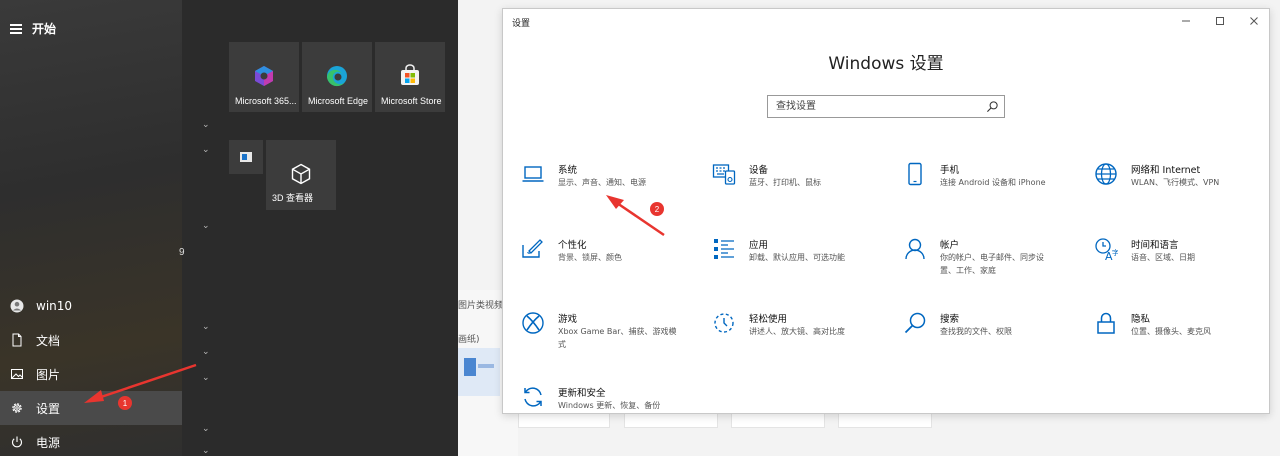  What do you see at coordinates (873, 106) in the screenshot?
I see `search-input` at bounding box center [873, 106].